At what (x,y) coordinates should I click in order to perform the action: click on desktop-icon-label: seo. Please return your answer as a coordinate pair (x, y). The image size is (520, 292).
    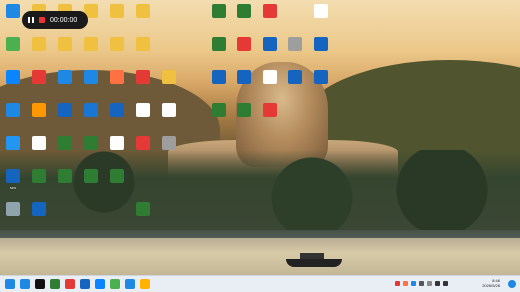
    Looking at the image, I should click on (13, 187).